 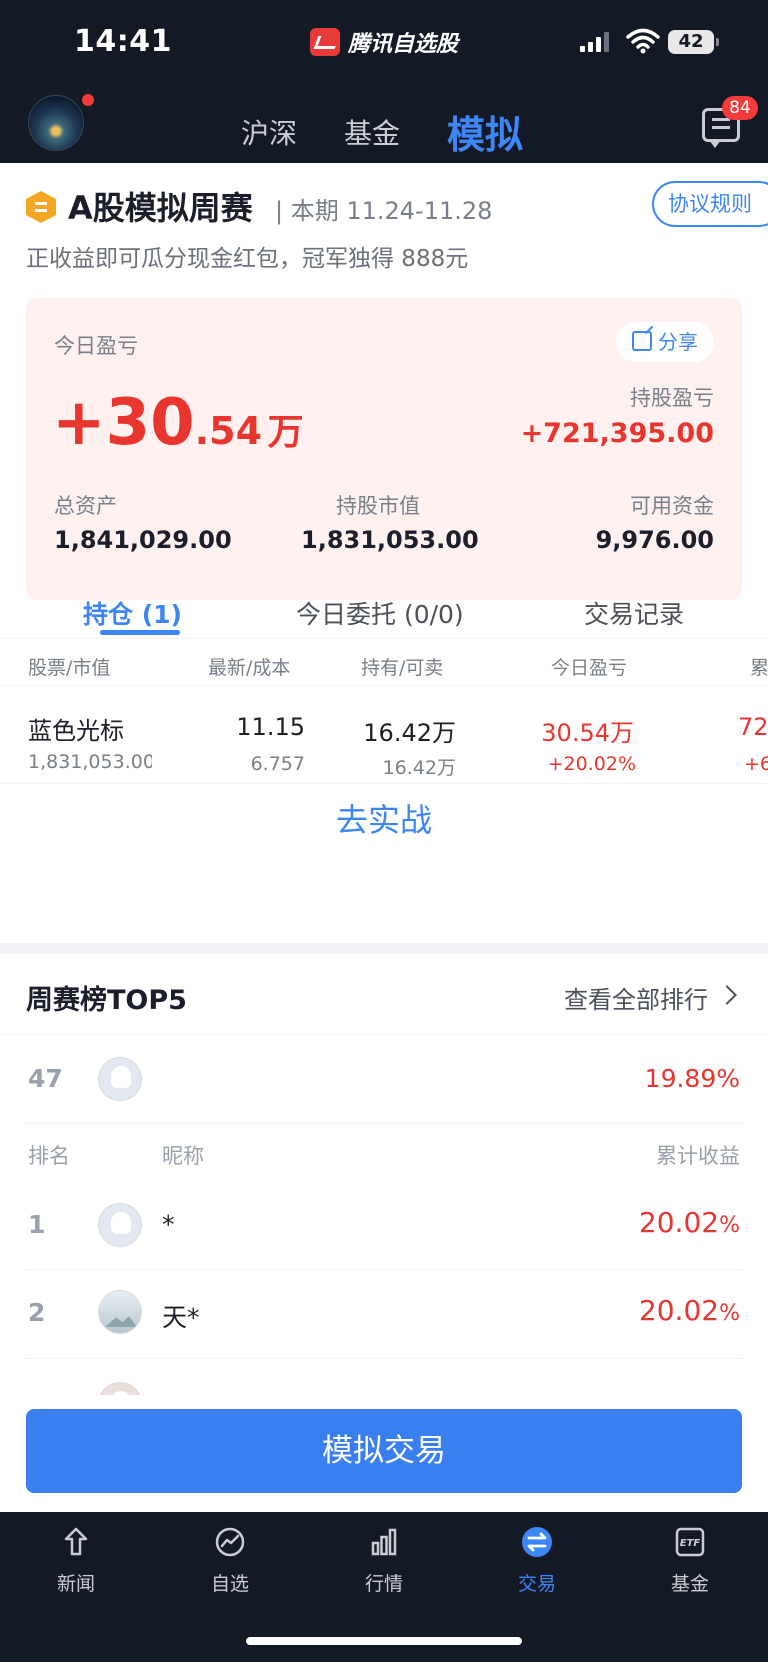 I want to click on trade-icon, so click(x=537, y=1542).